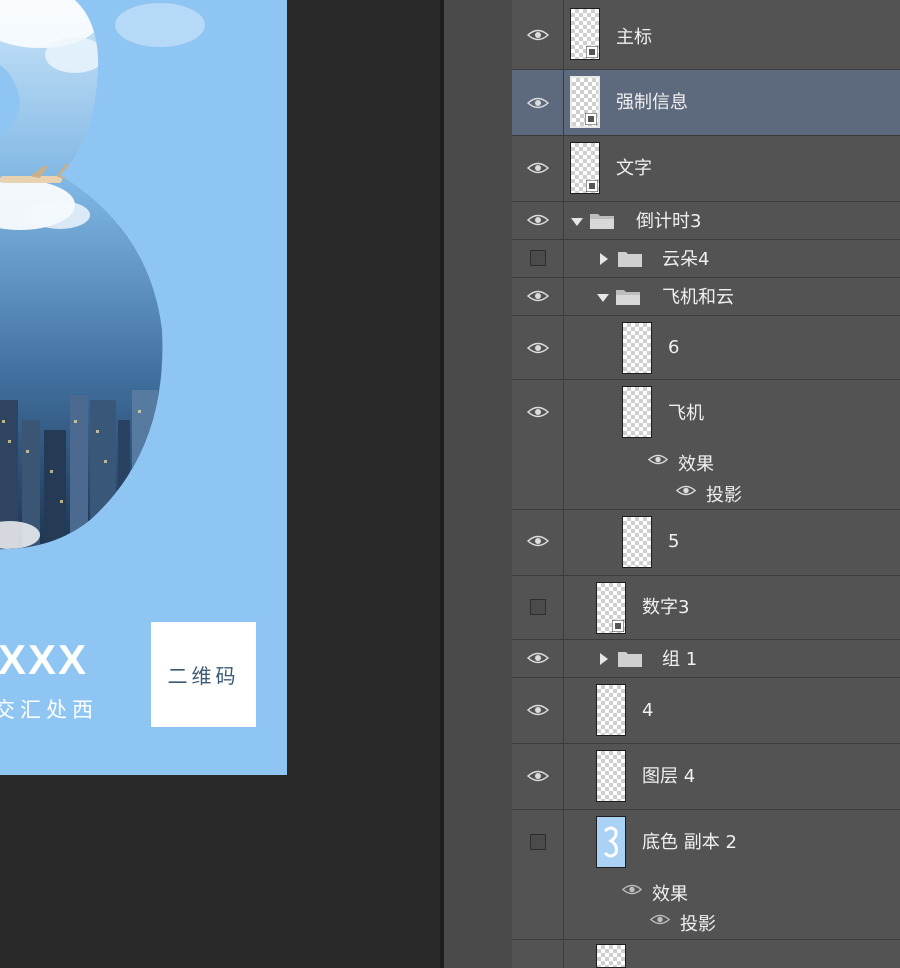 The image size is (900, 968). I want to click on layer-name: 强制信息, so click(652, 102).